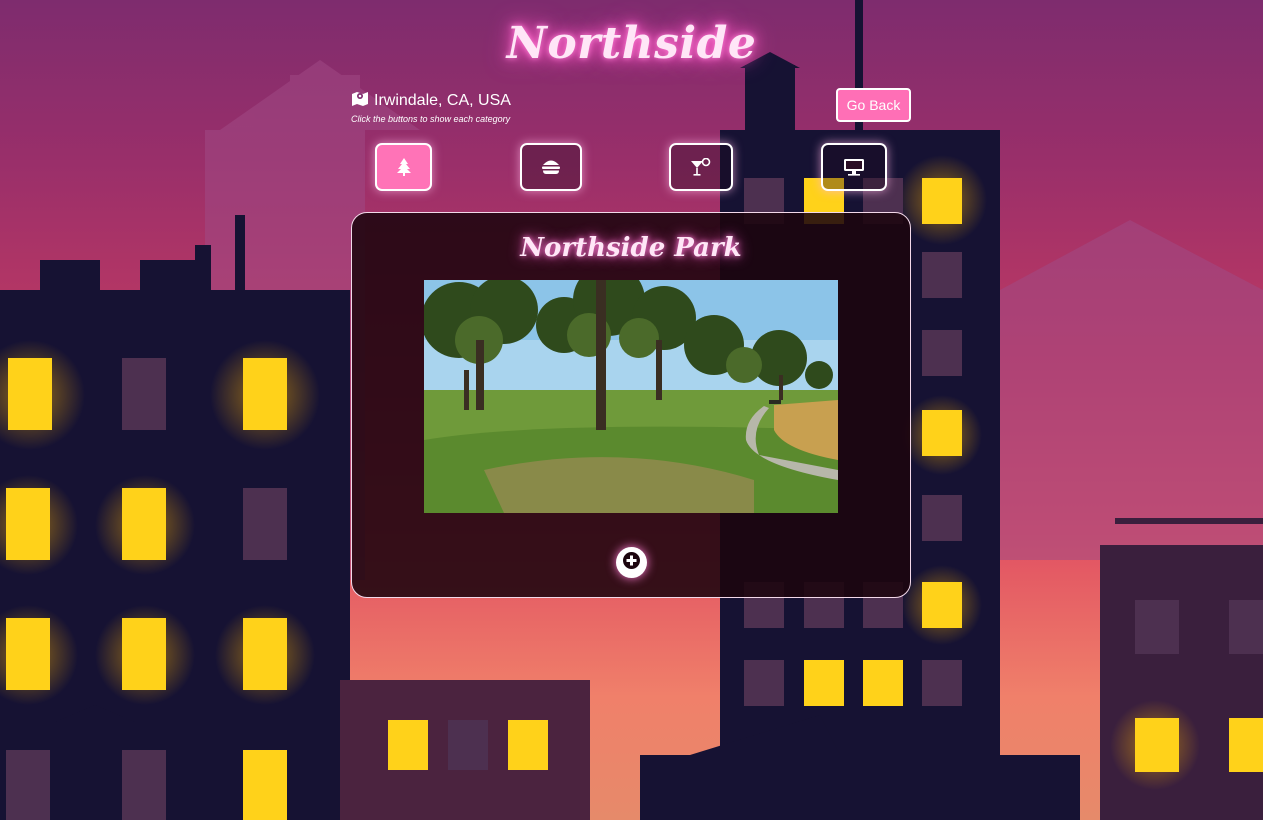 This screenshot has height=820, width=1263. Describe the element at coordinates (631, 248) in the screenshot. I see `place-name: Northside Park` at that location.